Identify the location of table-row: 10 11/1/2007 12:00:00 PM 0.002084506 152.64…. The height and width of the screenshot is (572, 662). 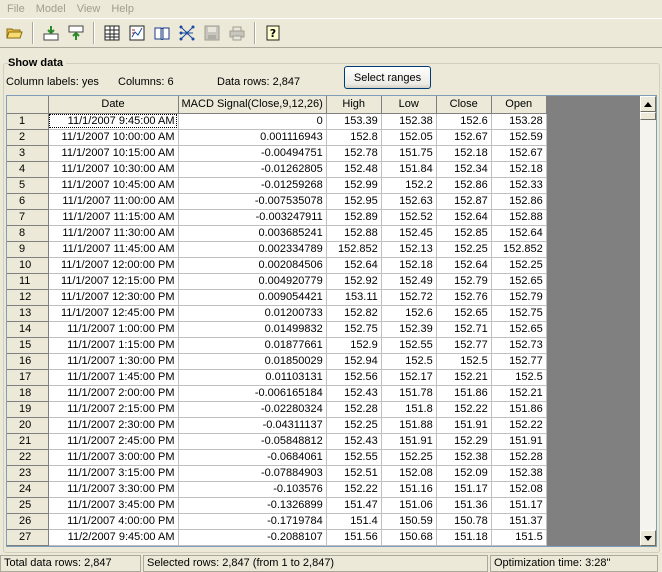
(277, 265).